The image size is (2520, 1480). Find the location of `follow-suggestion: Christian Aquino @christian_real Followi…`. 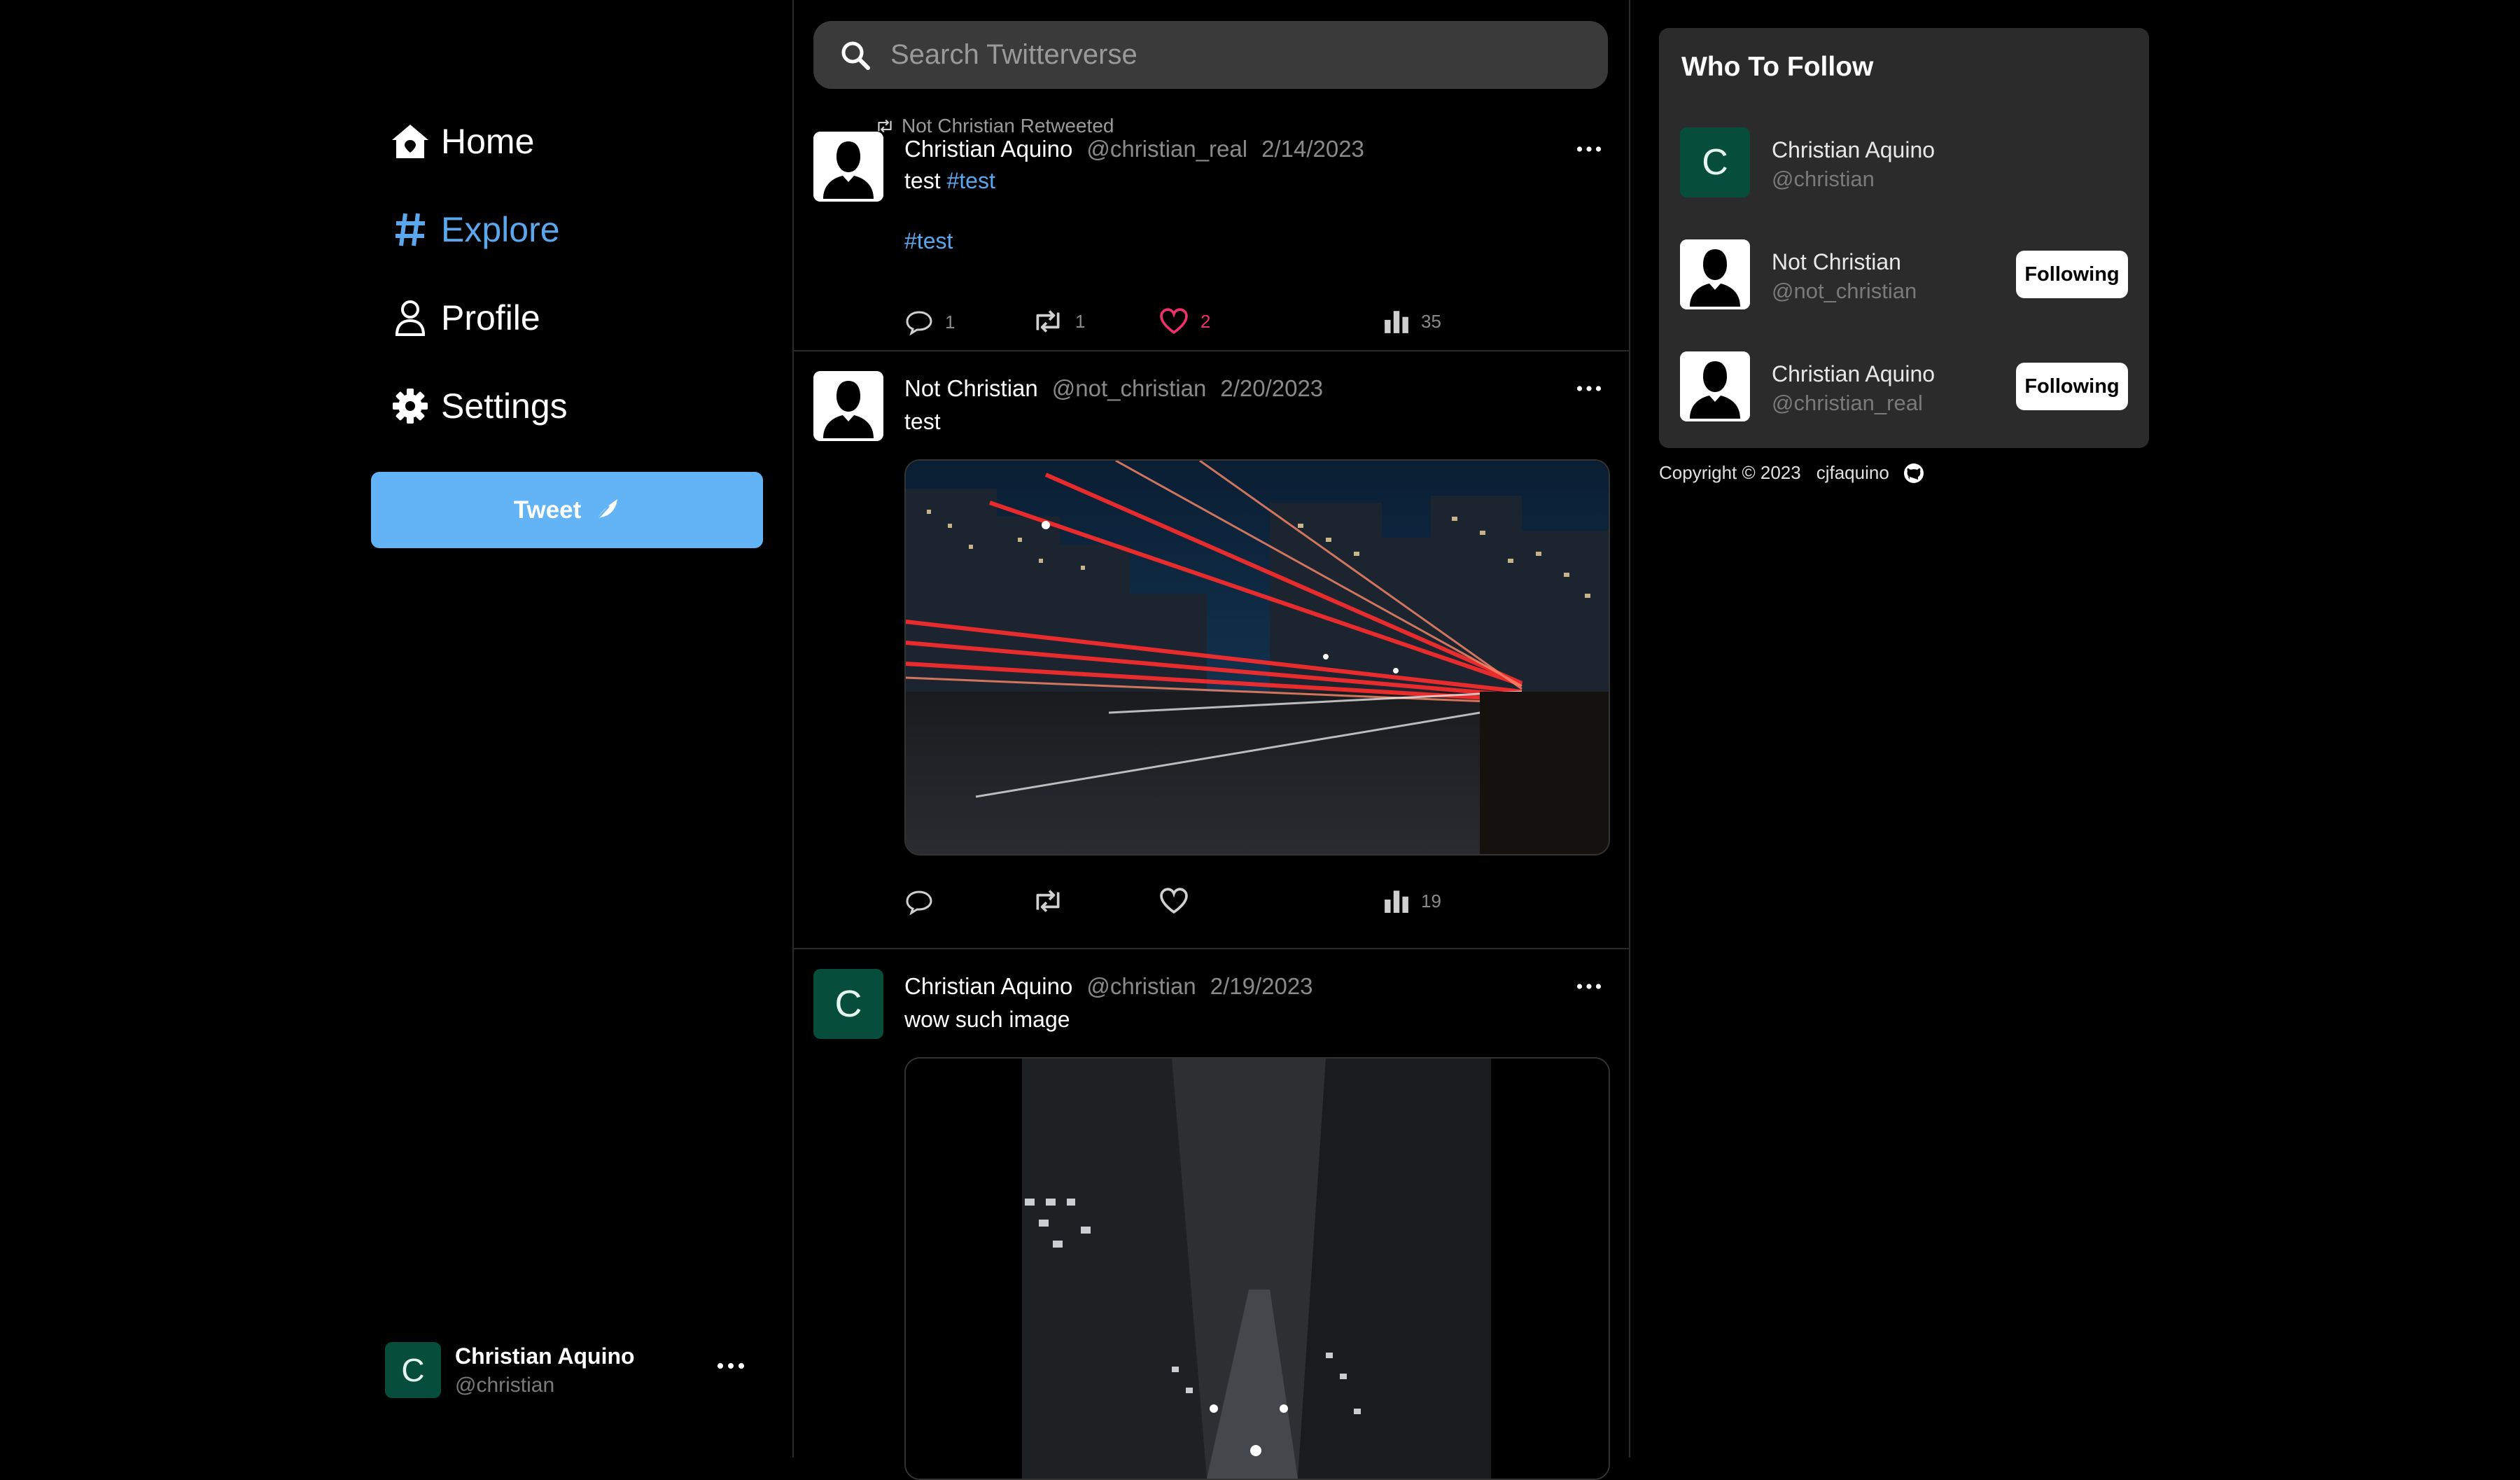

follow-suggestion: Christian Aquino @christian_real Followi… is located at coordinates (1904, 386).